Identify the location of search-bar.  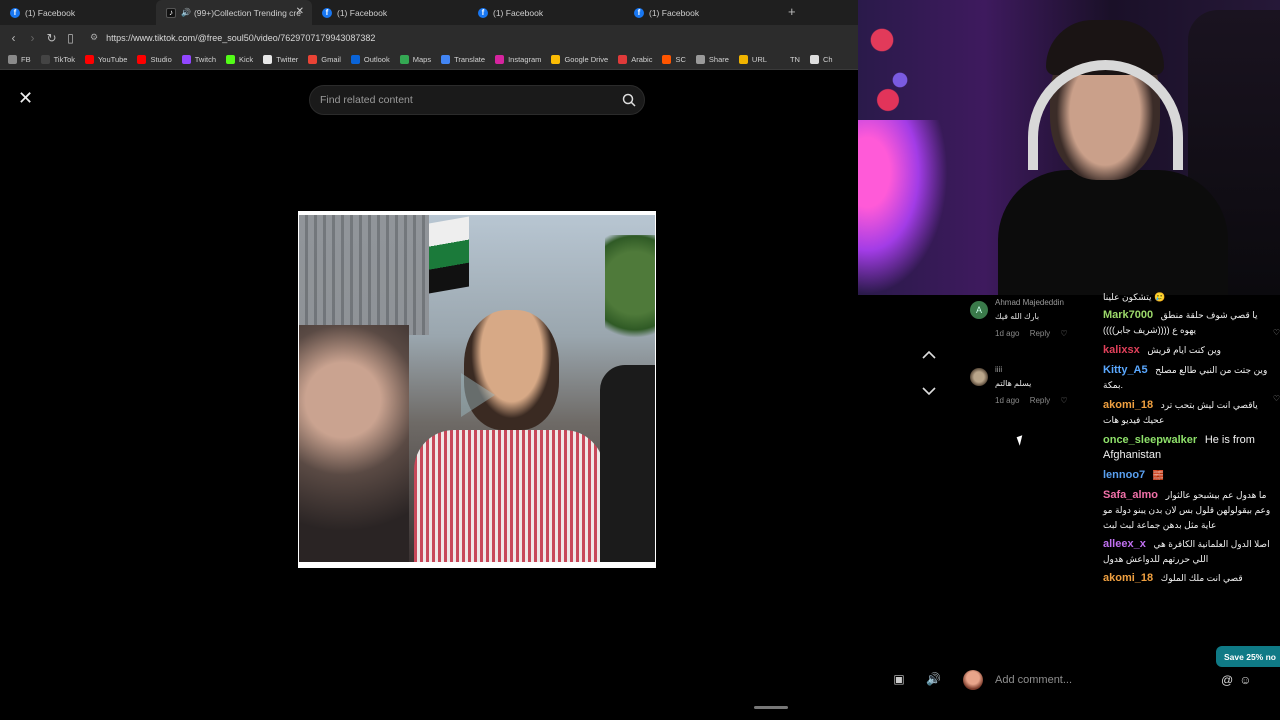
(477, 100).